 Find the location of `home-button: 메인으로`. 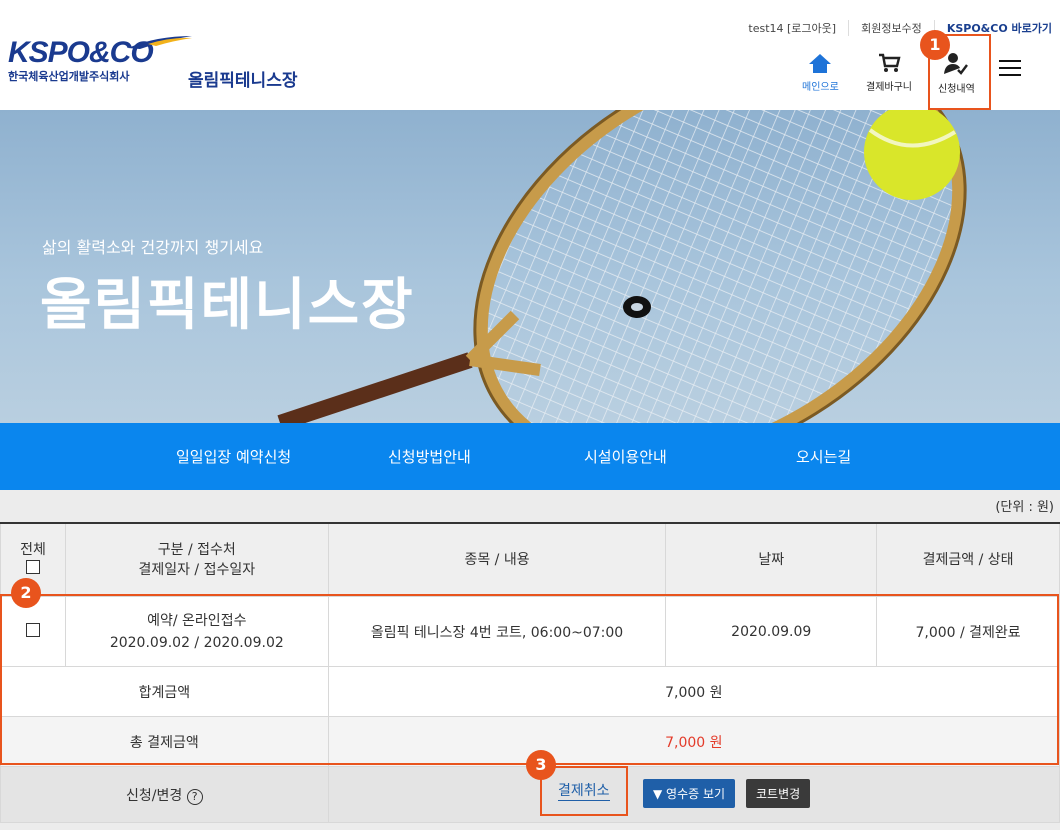

home-button: 메인으로 is located at coordinates (820, 72).